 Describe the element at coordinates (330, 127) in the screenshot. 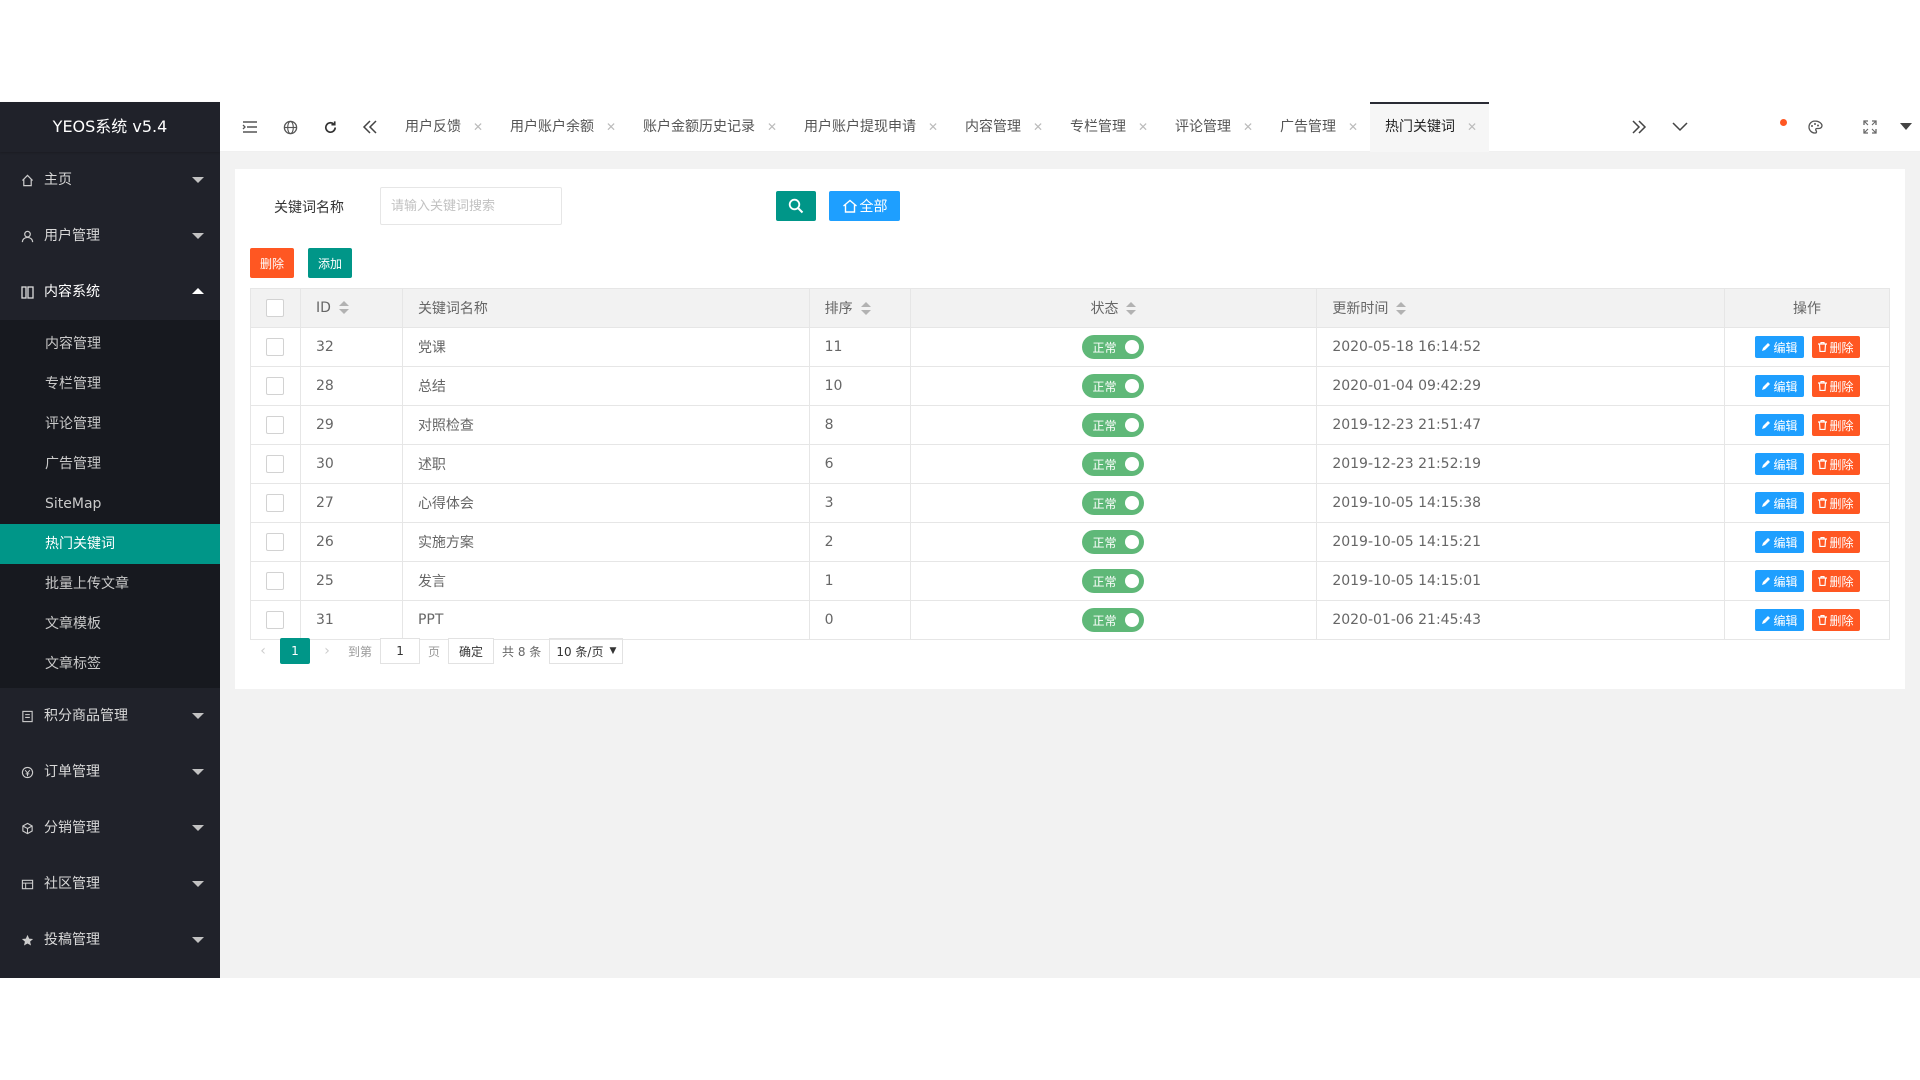

I see `refresh-icon` at that location.